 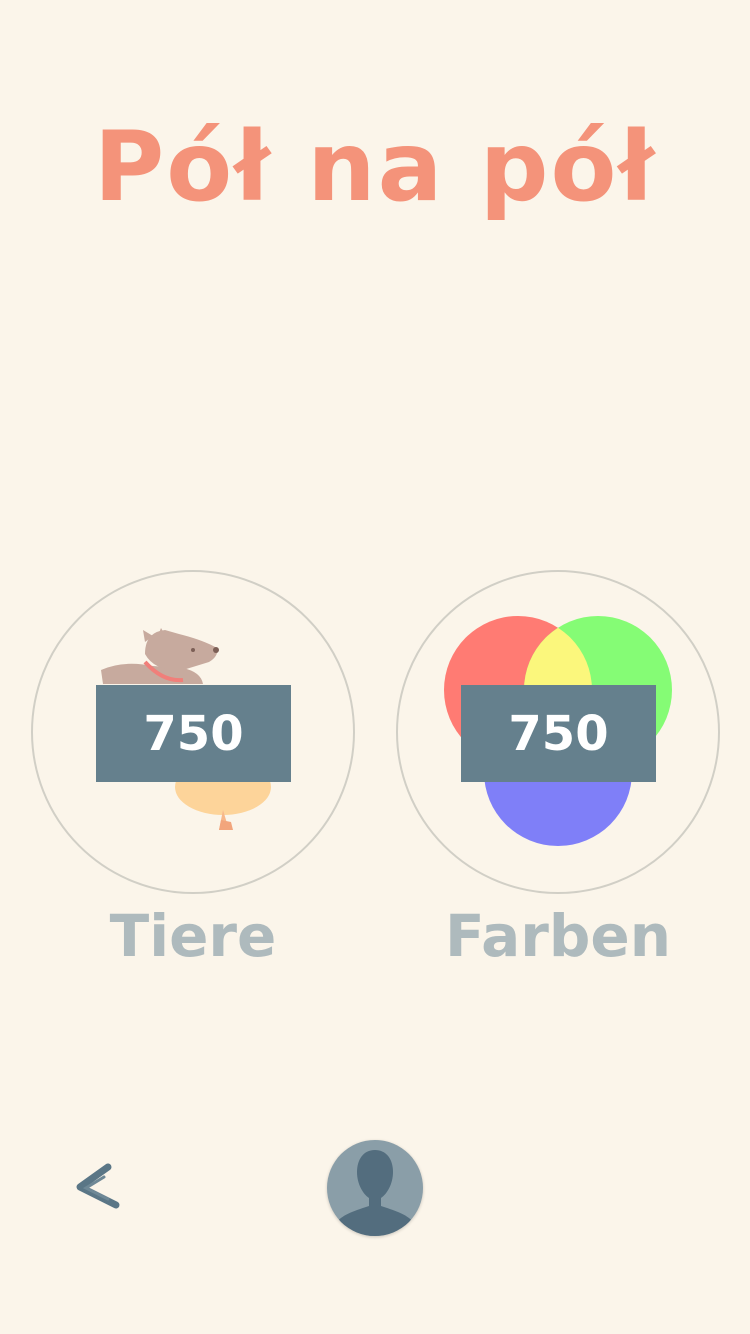 I want to click on chevron-left-icon, so click(x=98, y=1186).